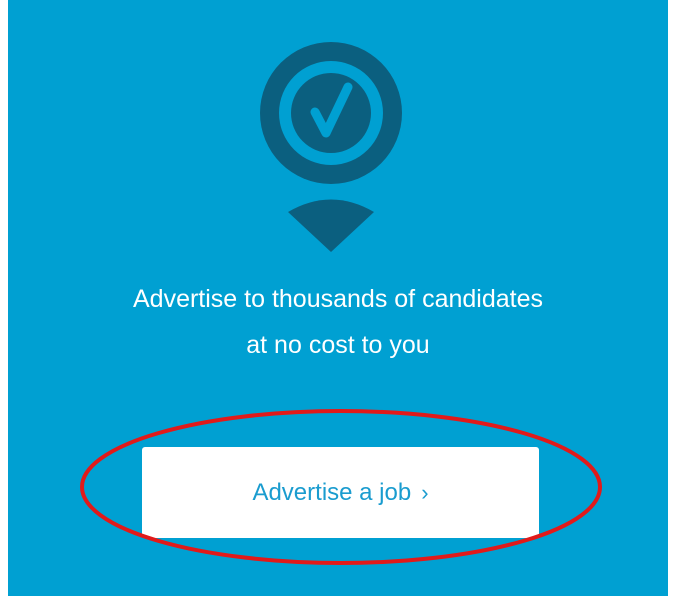 The image size is (676, 596). I want to click on advertise-job-label: Advertise a job, so click(332, 492).